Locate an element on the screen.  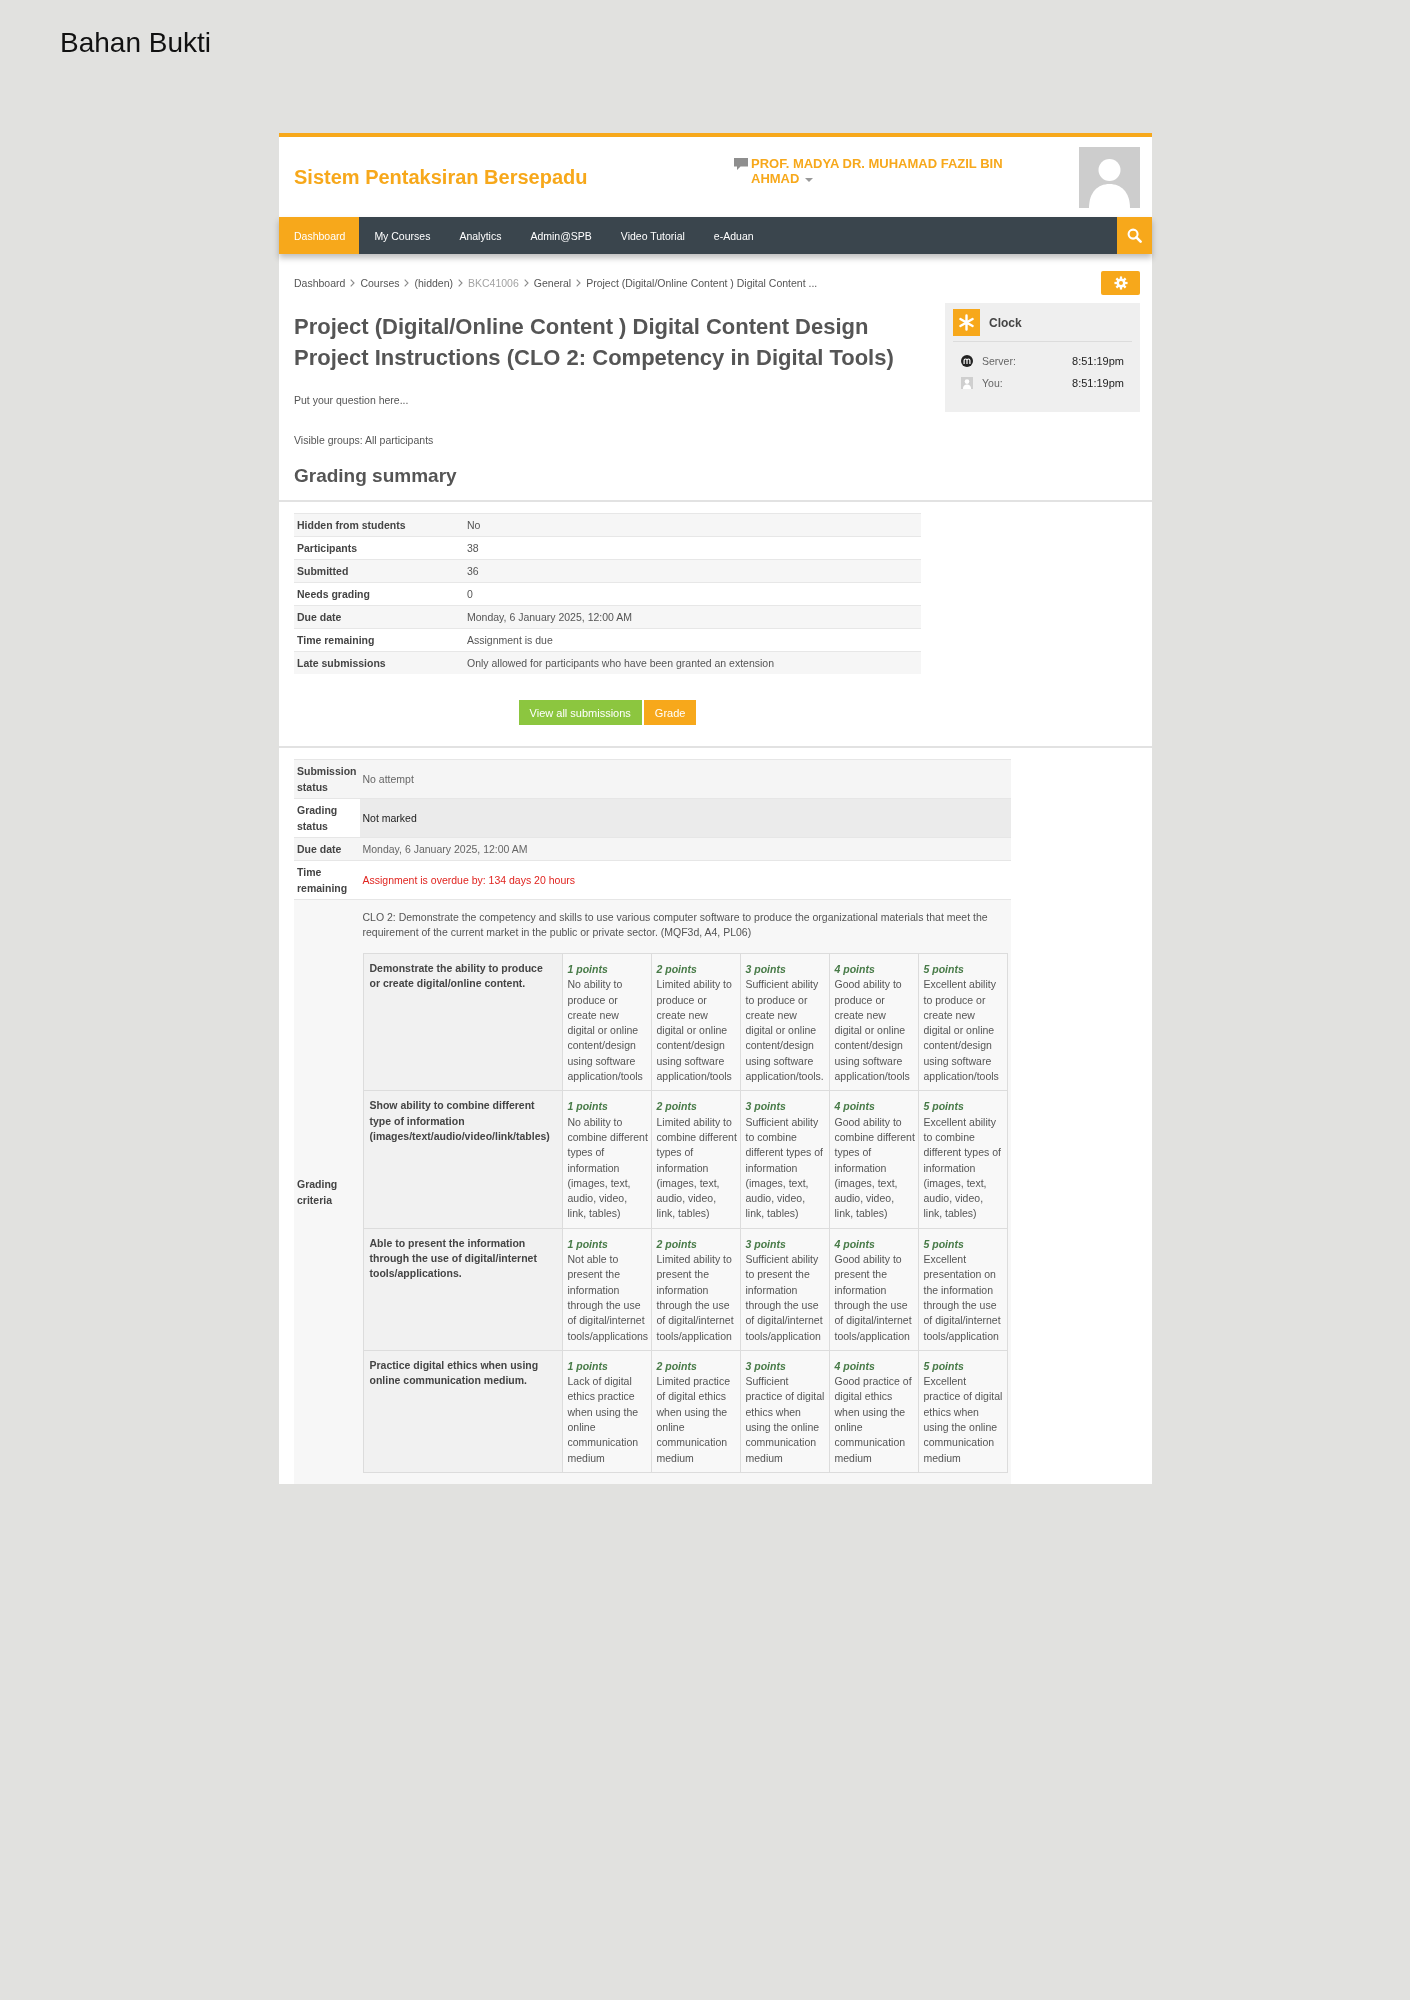
level-definition: Good ability to combine different types of information (images, text, audio, video, link, tables) is located at coordinates (875, 1168).